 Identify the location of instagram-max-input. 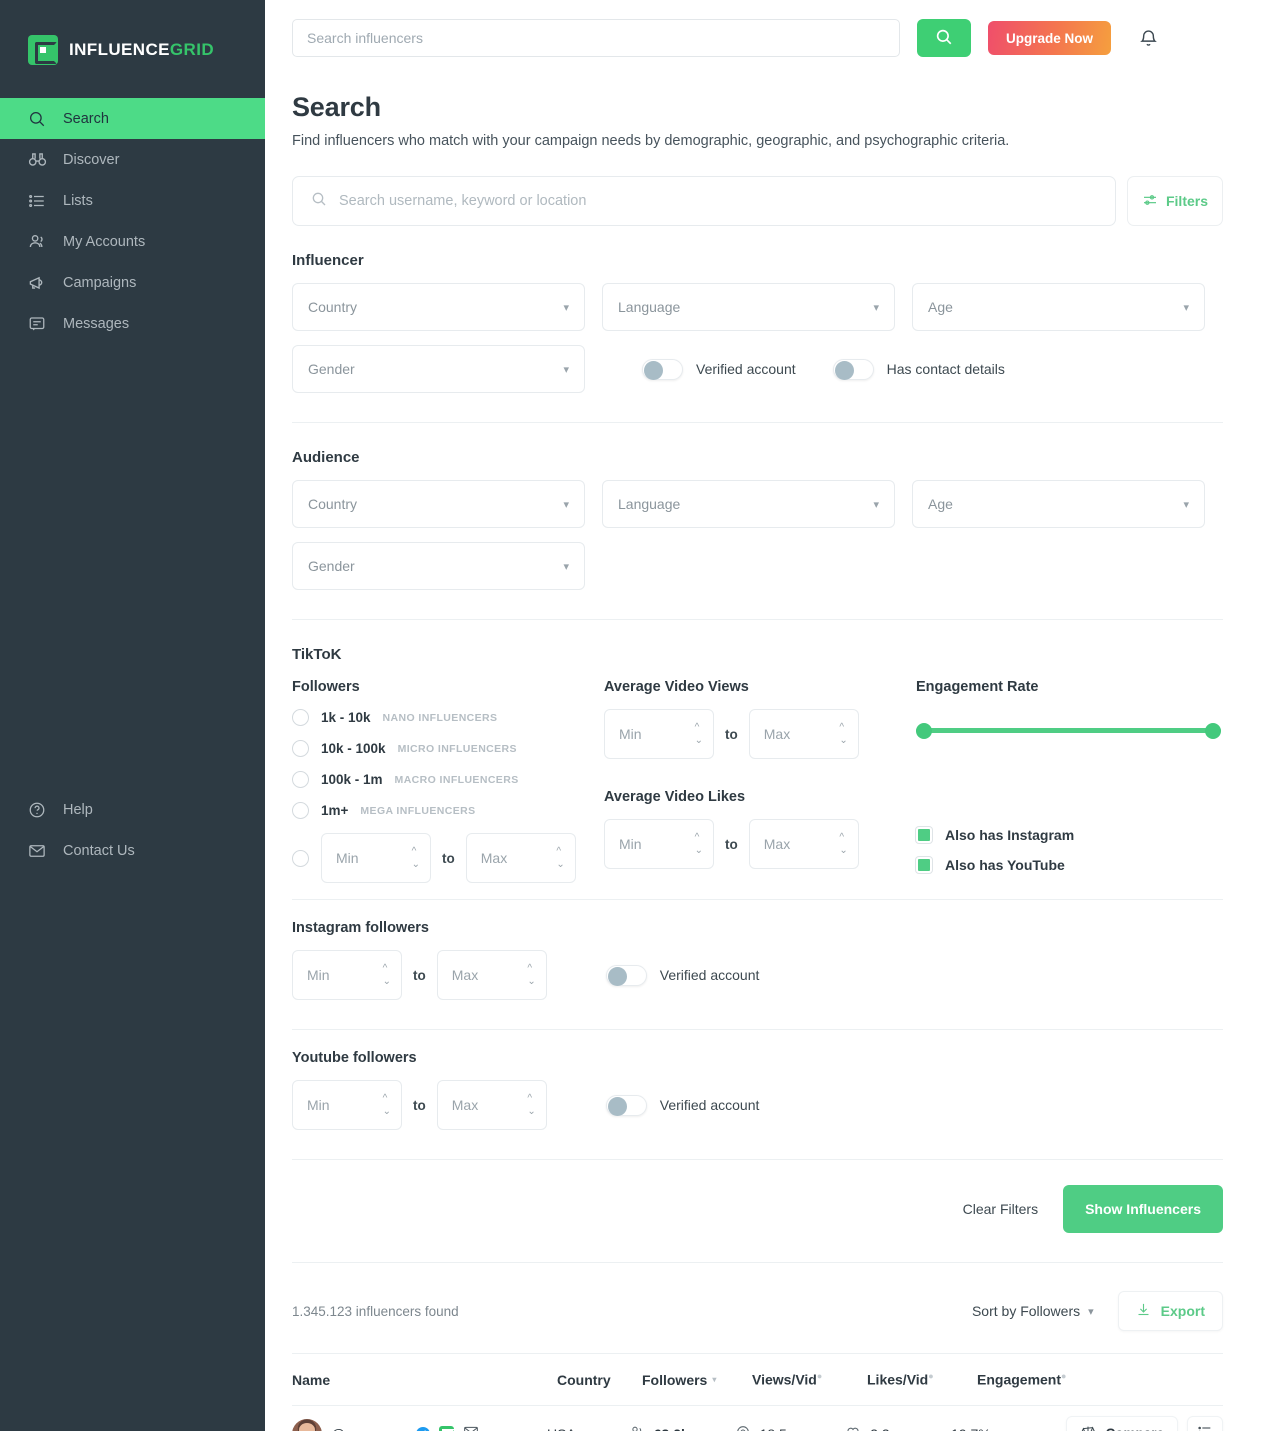
(489, 975).